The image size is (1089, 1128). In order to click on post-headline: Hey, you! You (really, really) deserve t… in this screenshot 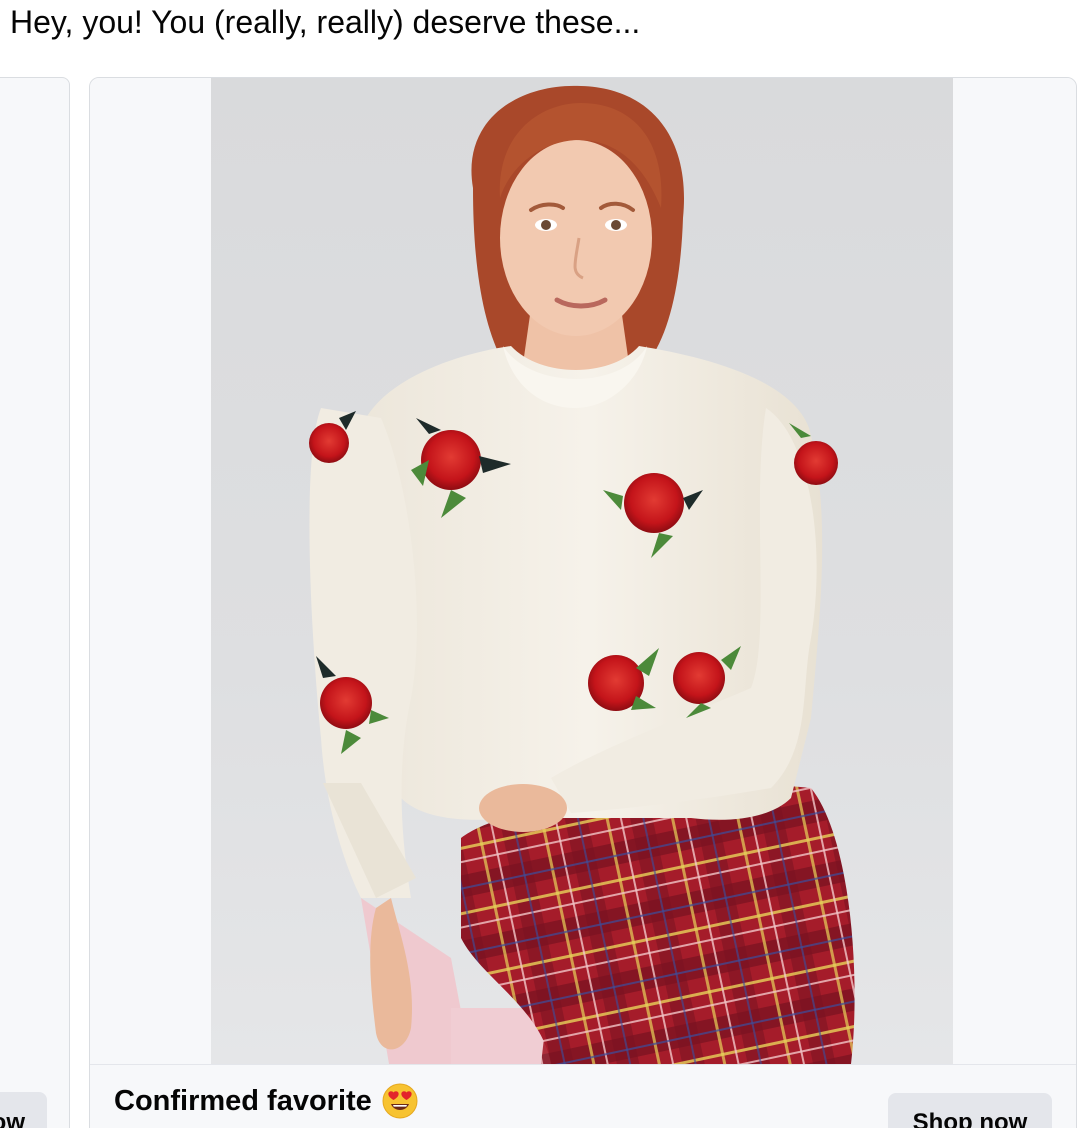, I will do `click(325, 22)`.